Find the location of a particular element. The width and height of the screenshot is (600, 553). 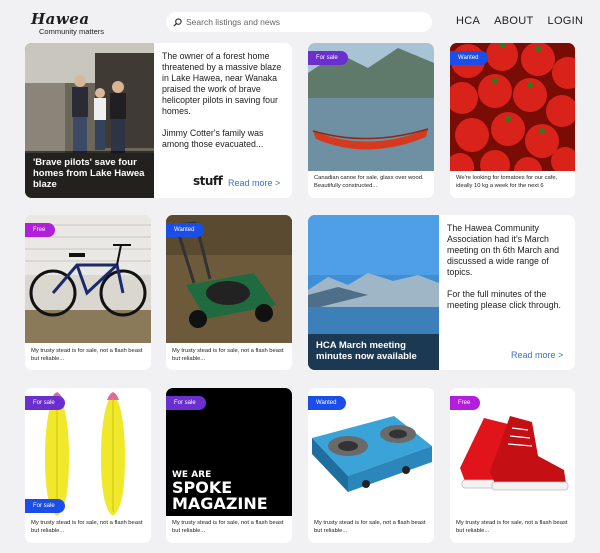

badge-for-sale-secondary: For sale is located at coordinates (45, 506).